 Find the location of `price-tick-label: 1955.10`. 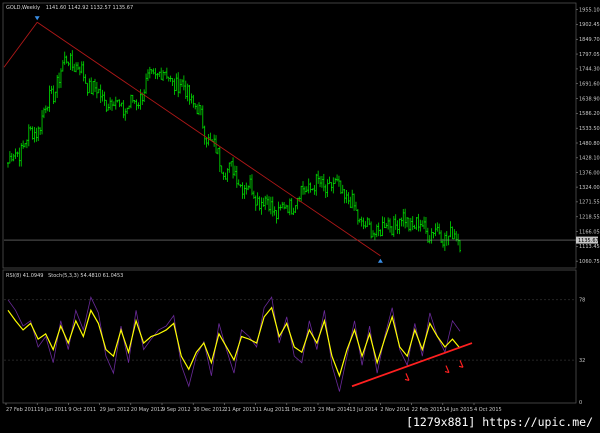

price-tick-label: 1955.10 is located at coordinates (589, 10).